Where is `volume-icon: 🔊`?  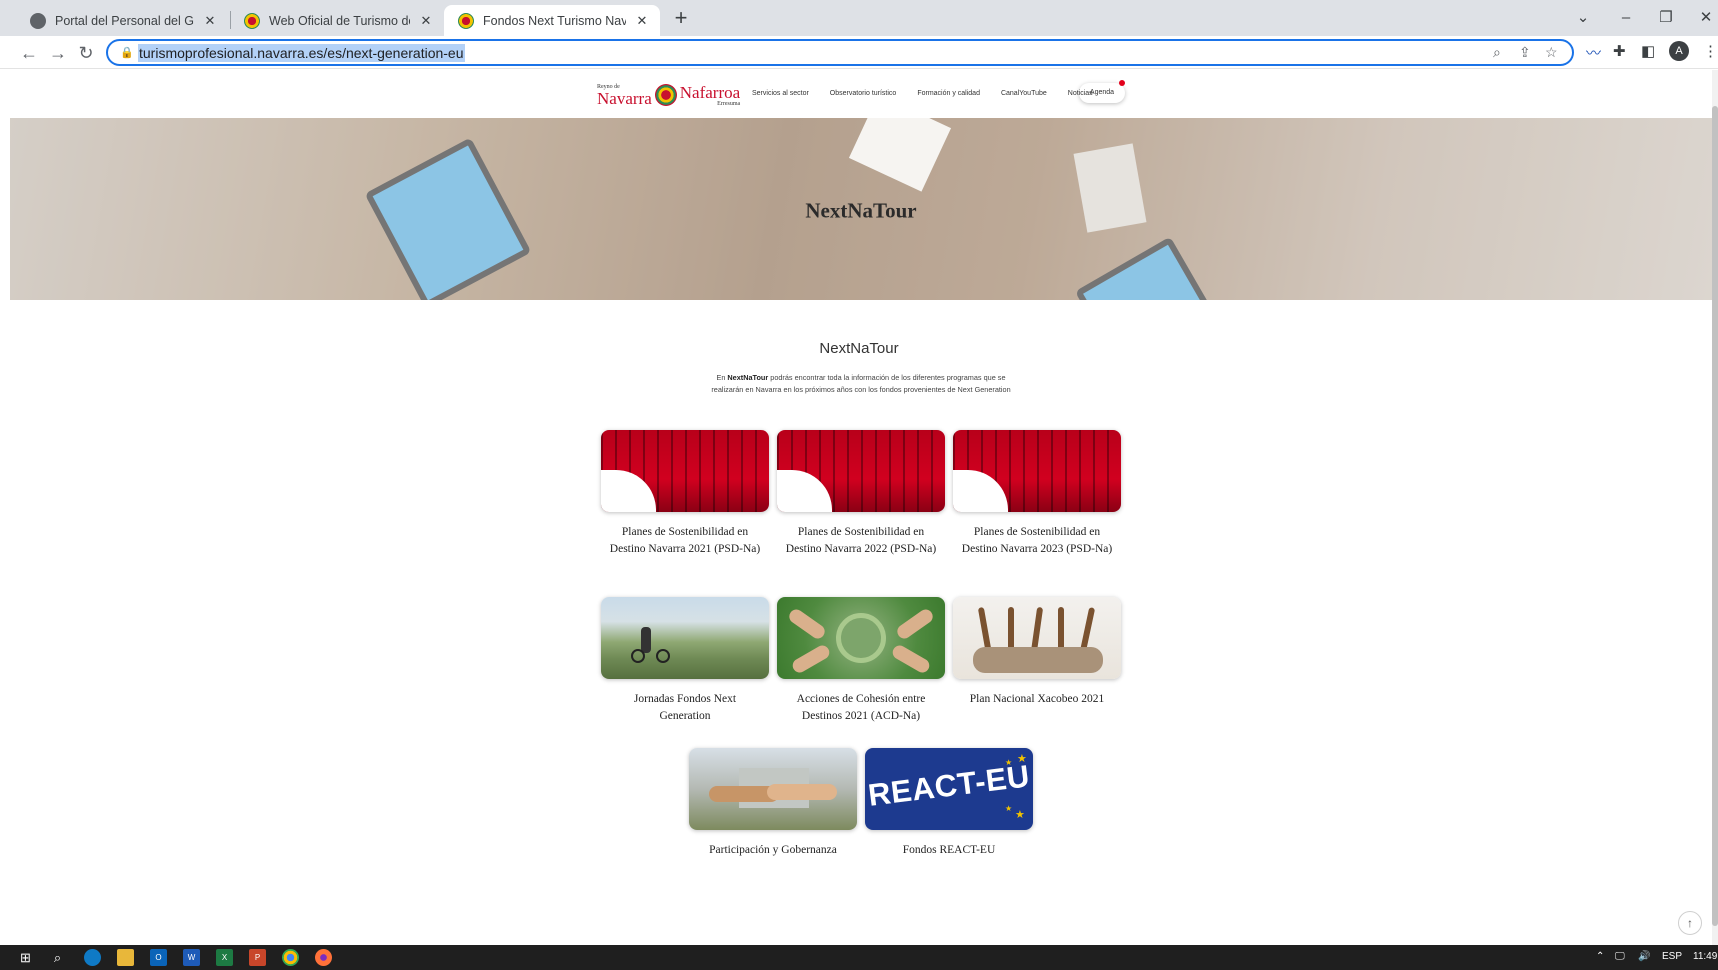 volume-icon: 🔊 is located at coordinates (1644, 956).